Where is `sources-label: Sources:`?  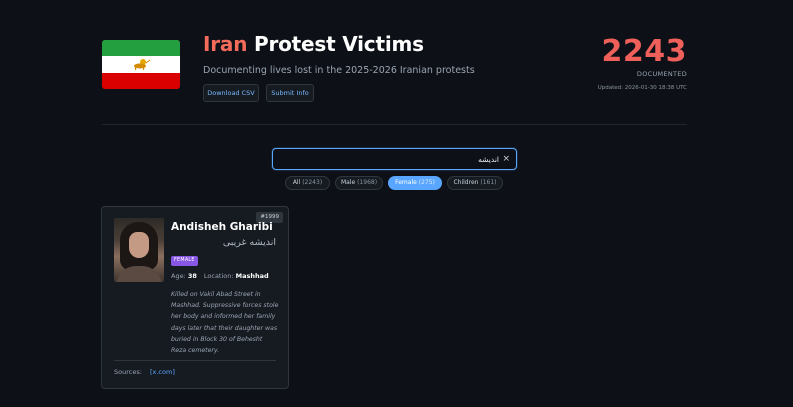 sources-label: Sources: is located at coordinates (128, 372).